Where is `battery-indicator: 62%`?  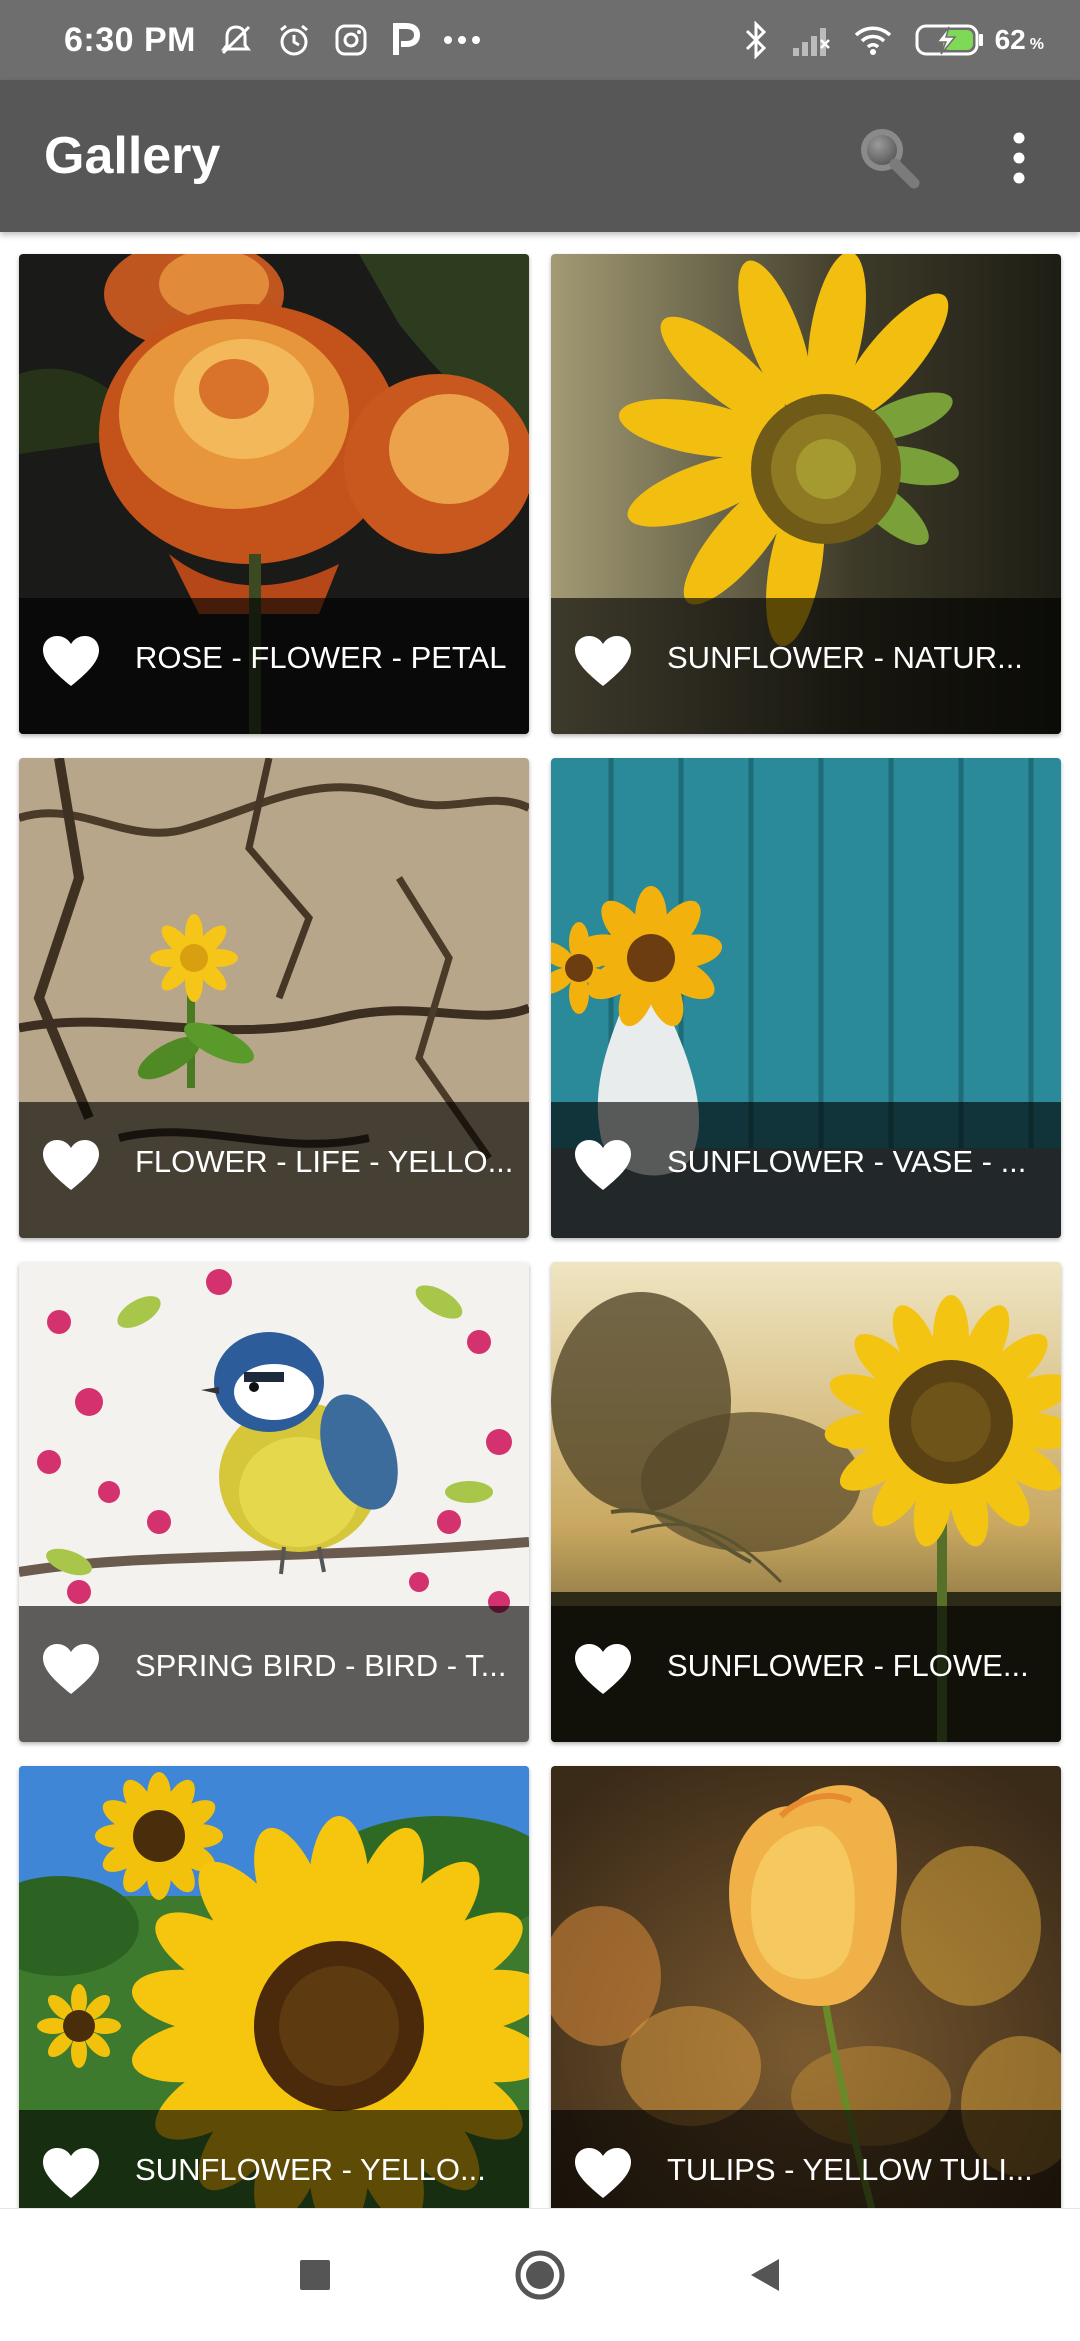 battery-indicator: 62% is located at coordinates (979, 40).